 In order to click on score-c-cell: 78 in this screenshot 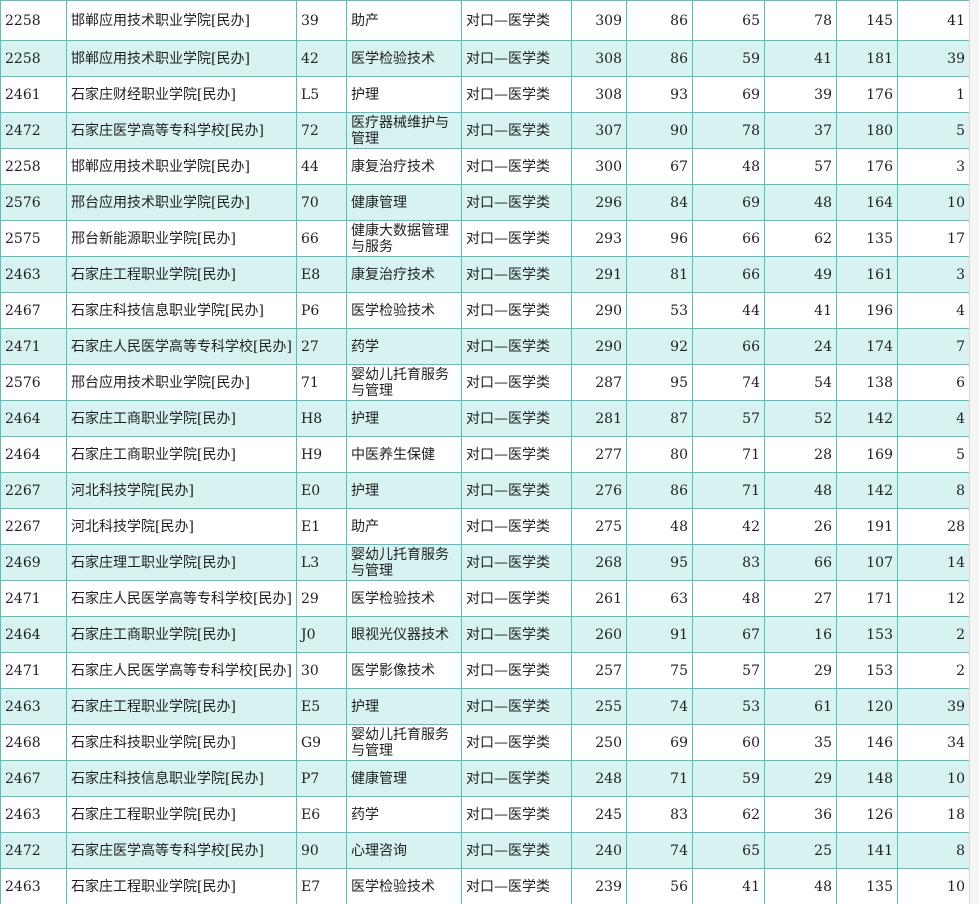, I will do `click(800, 20)`.